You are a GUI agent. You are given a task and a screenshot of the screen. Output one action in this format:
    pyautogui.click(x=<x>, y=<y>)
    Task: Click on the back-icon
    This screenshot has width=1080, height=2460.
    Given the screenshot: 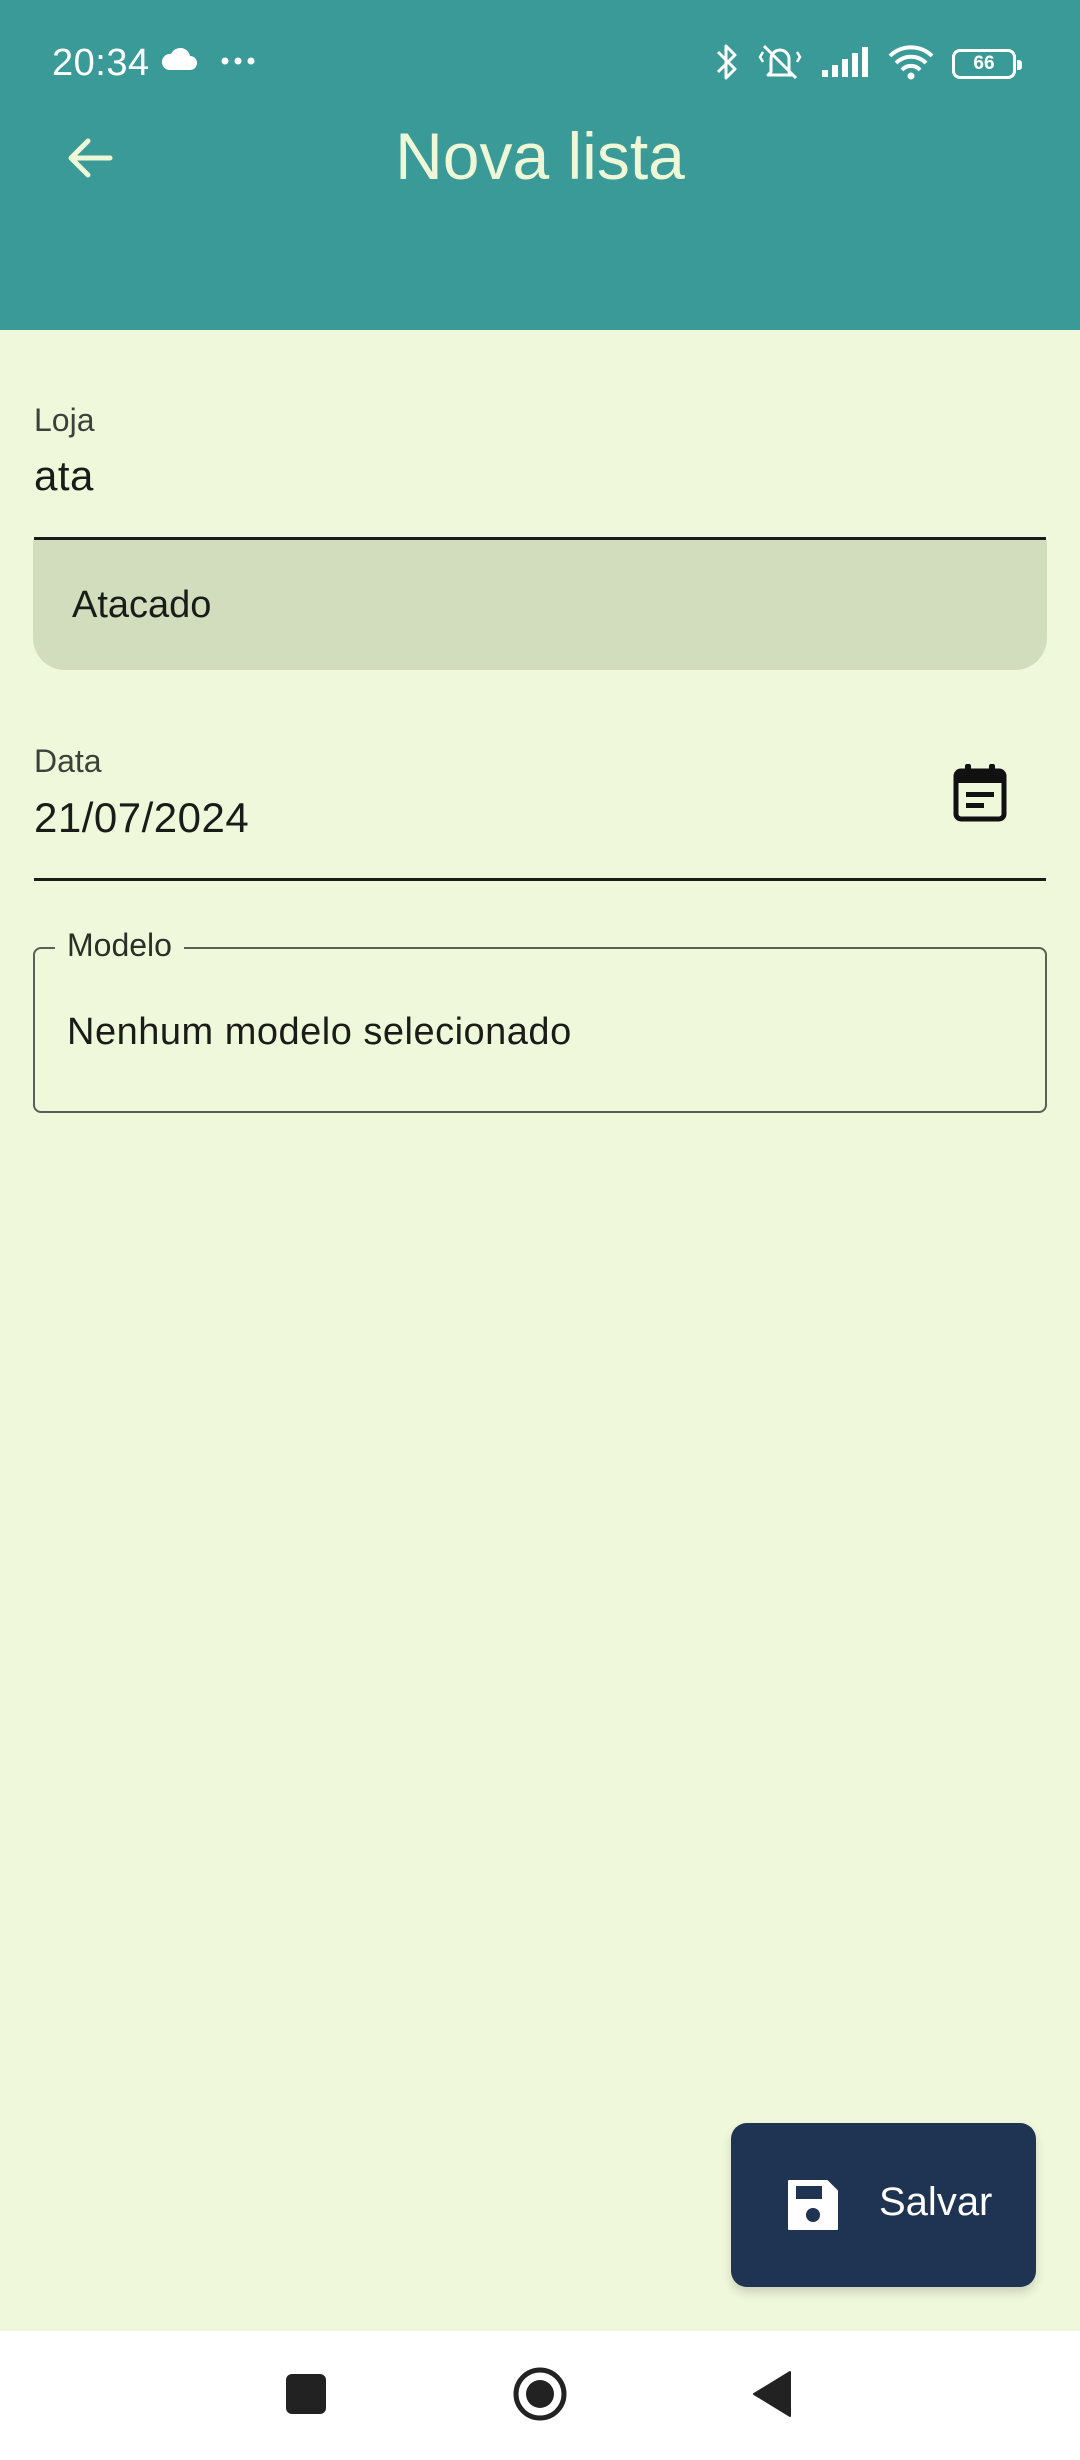 What is the action you would take?
    pyautogui.click(x=772, y=2396)
    